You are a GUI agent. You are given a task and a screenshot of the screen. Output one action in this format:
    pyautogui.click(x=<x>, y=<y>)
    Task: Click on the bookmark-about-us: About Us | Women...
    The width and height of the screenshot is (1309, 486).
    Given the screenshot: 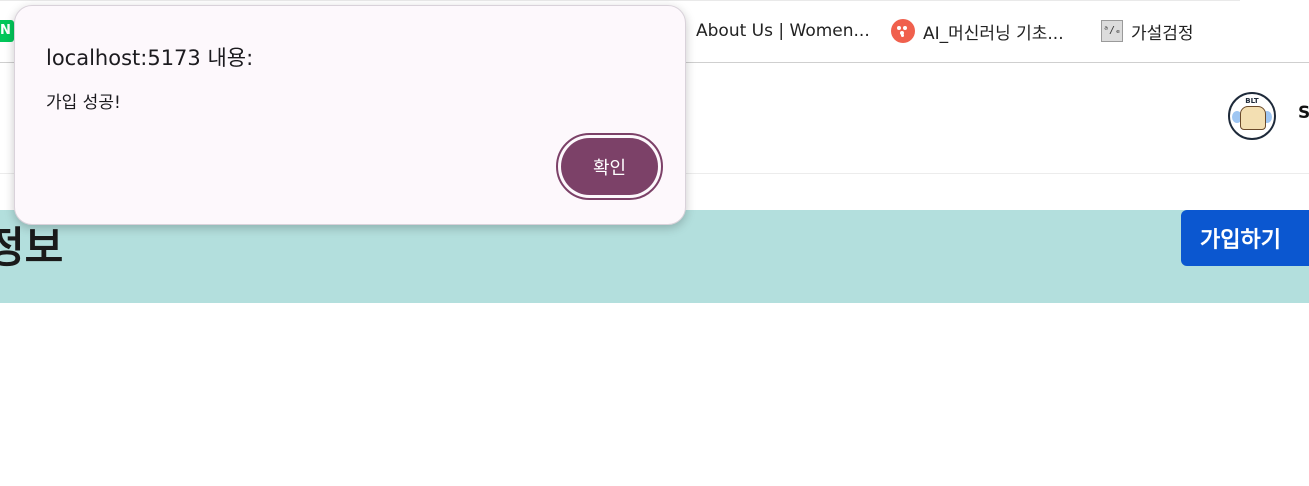 What is the action you would take?
    pyautogui.click(x=783, y=31)
    